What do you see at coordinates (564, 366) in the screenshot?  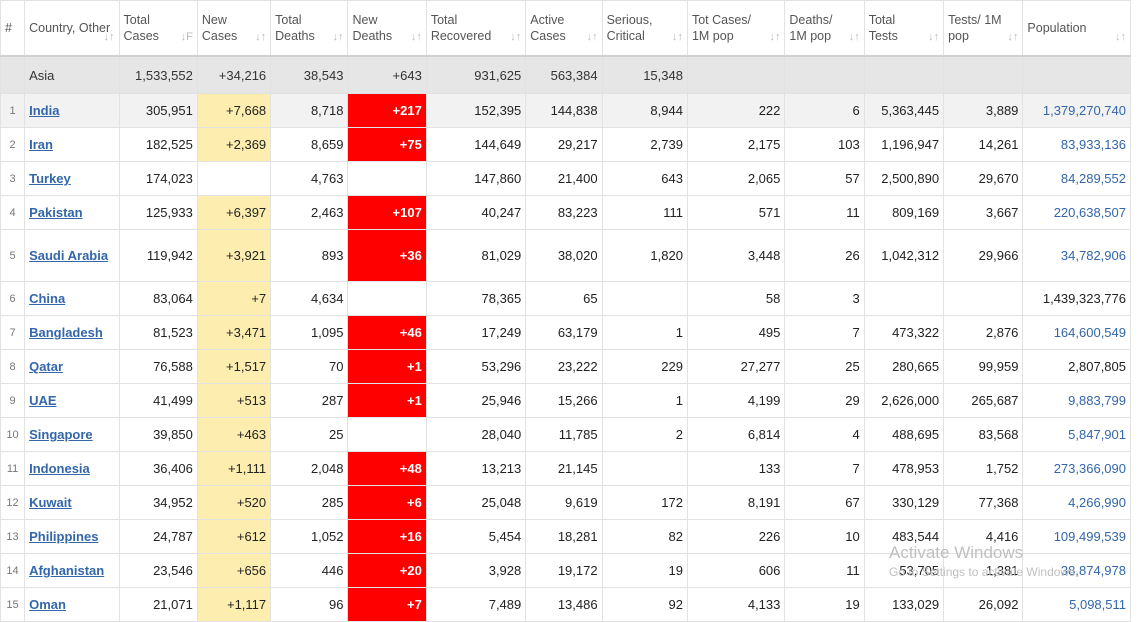 I see `cell-active-cases: 23,222` at bounding box center [564, 366].